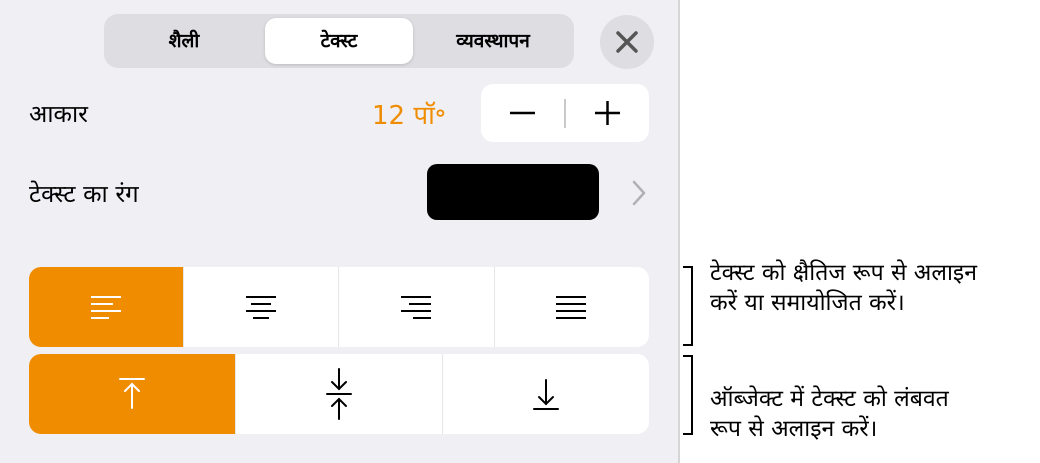 This screenshot has height=463, width=1040. Describe the element at coordinates (829, 399) in the screenshot. I see `callout-line: ऑब्जेक्ट में टेक्स्ट को लंबवत` at that location.